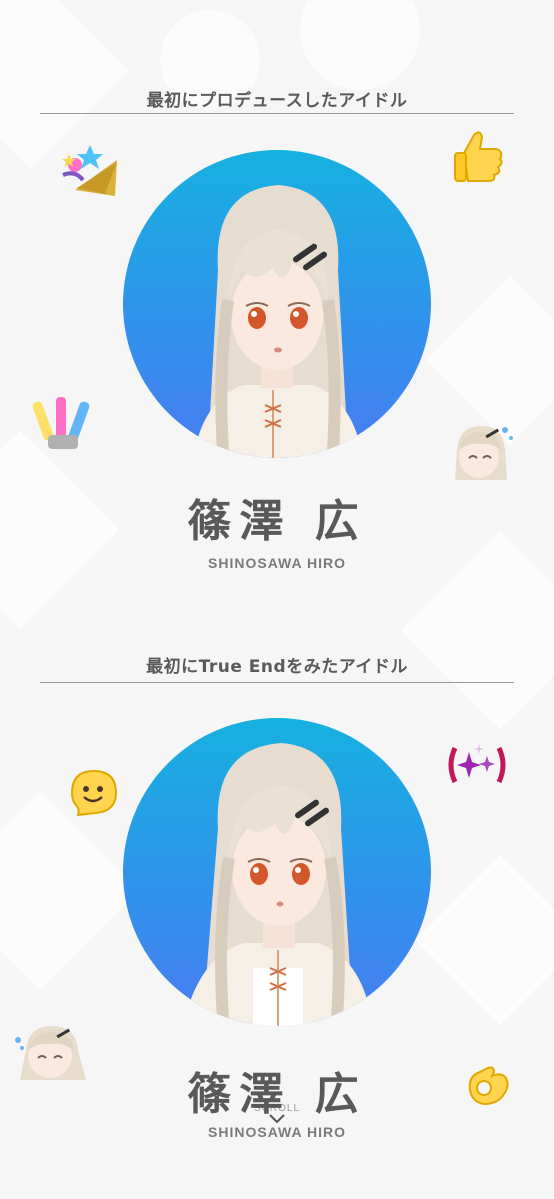 This screenshot has width=554, height=1199. Describe the element at coordinates (277, 667) in the screenshot. I see `section-title: 最初にTrue Endをみたアイドル` at that location.